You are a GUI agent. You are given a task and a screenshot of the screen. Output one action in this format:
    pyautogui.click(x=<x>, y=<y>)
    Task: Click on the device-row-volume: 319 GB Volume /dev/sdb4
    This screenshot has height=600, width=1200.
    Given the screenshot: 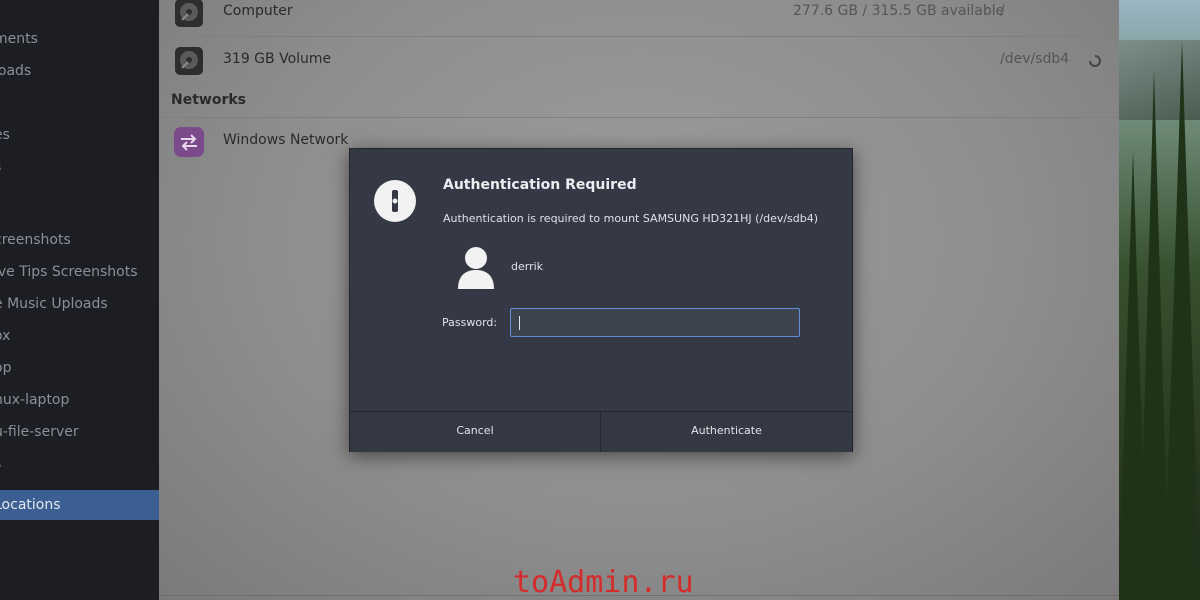 What is the action you would take?
    pyautogui.click(x=639, y=61)
    